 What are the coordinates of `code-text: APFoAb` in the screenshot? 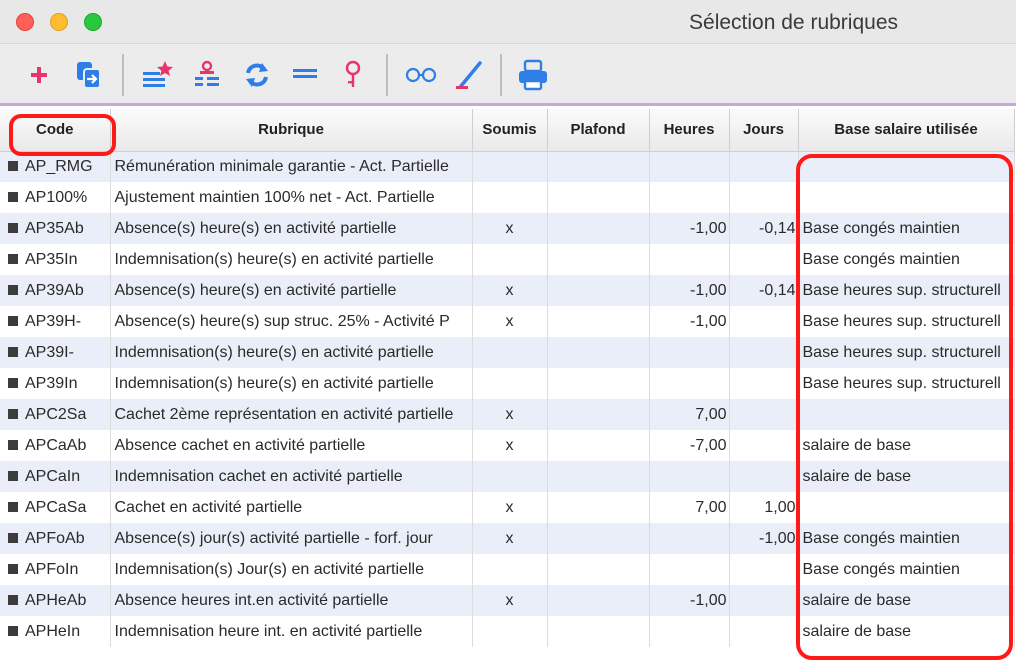 It's located at (55, 538).